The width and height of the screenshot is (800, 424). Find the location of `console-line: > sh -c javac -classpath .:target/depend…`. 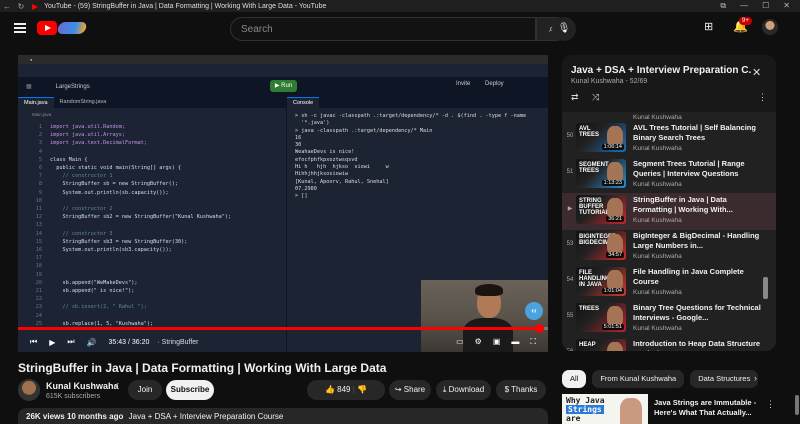

console-line: > sh -c javac -classpath .:target/depend… is located at coordinates (411, 116).